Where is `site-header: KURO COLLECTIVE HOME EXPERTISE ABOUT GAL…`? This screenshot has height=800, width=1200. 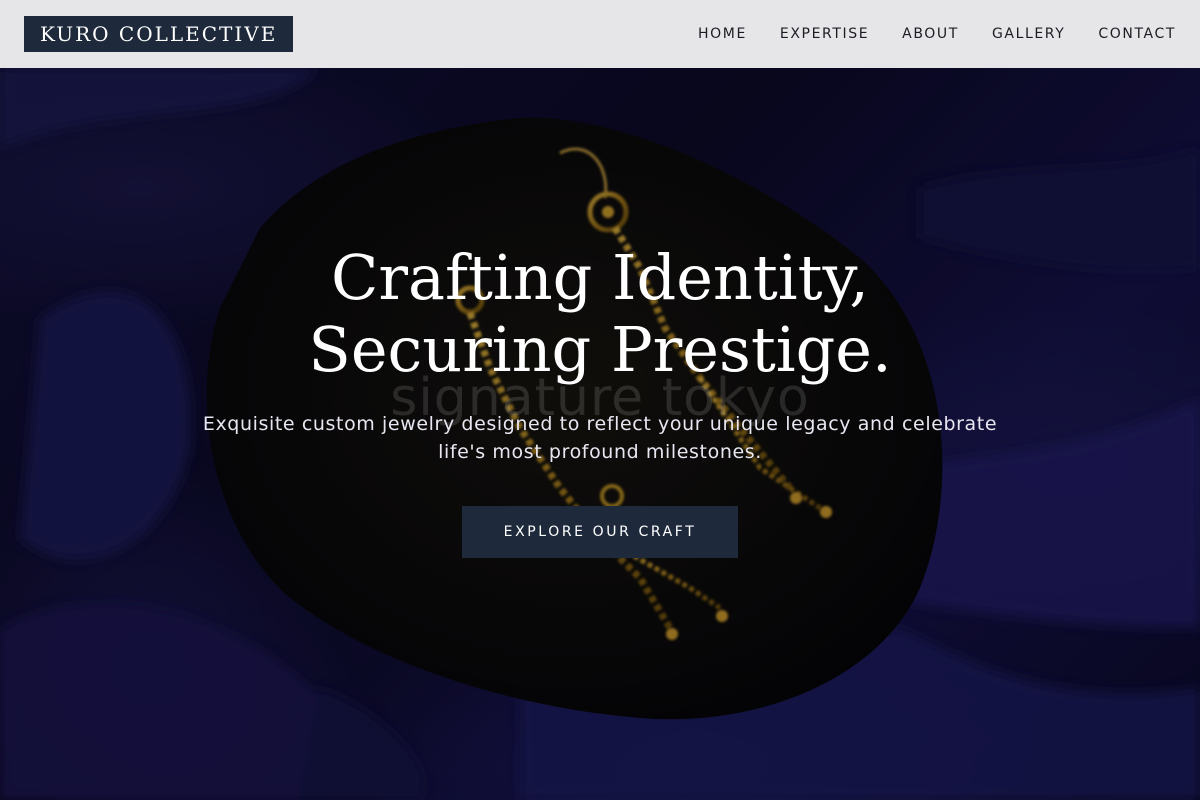 site-header: KURO COLLECTIVE HOME EXPERTISE ABOUT GAL… is located at coordinates (600, 34).